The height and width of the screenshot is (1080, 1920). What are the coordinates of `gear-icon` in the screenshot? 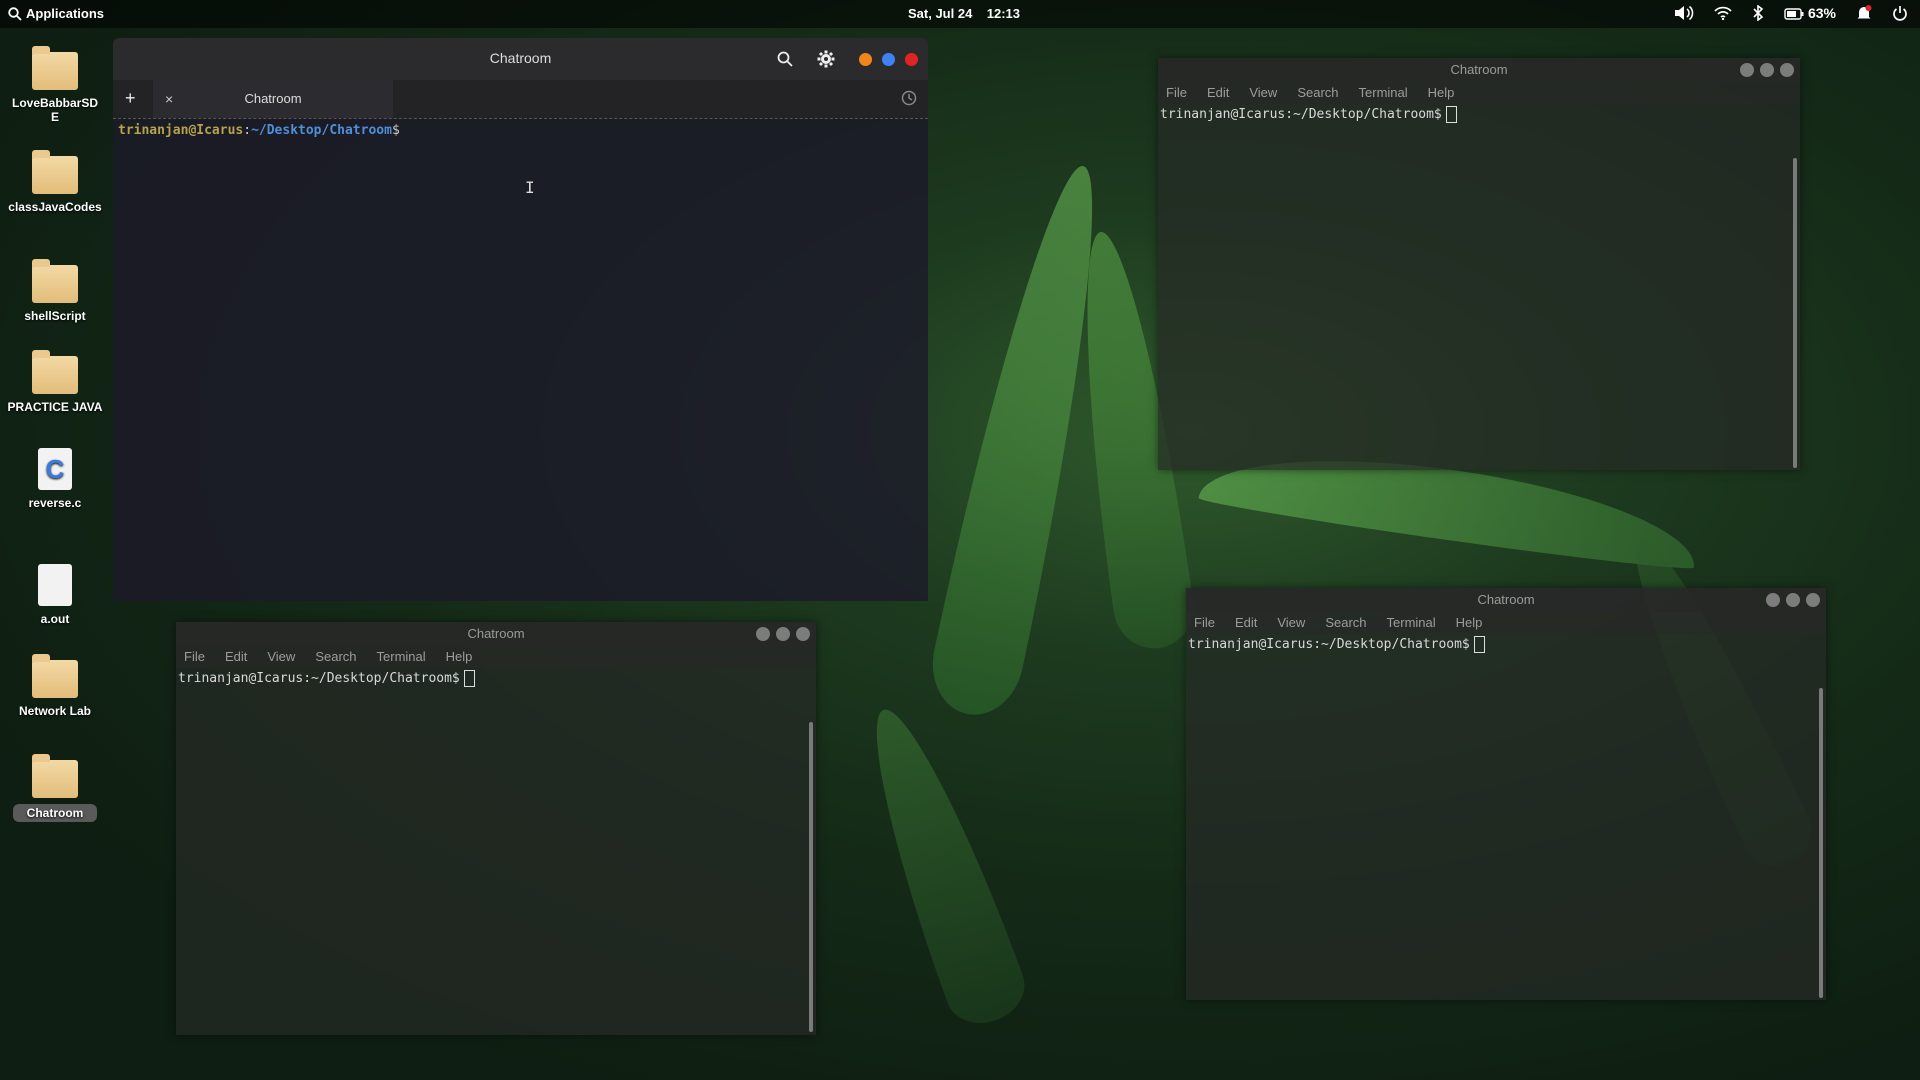 It's located at (826, 59).